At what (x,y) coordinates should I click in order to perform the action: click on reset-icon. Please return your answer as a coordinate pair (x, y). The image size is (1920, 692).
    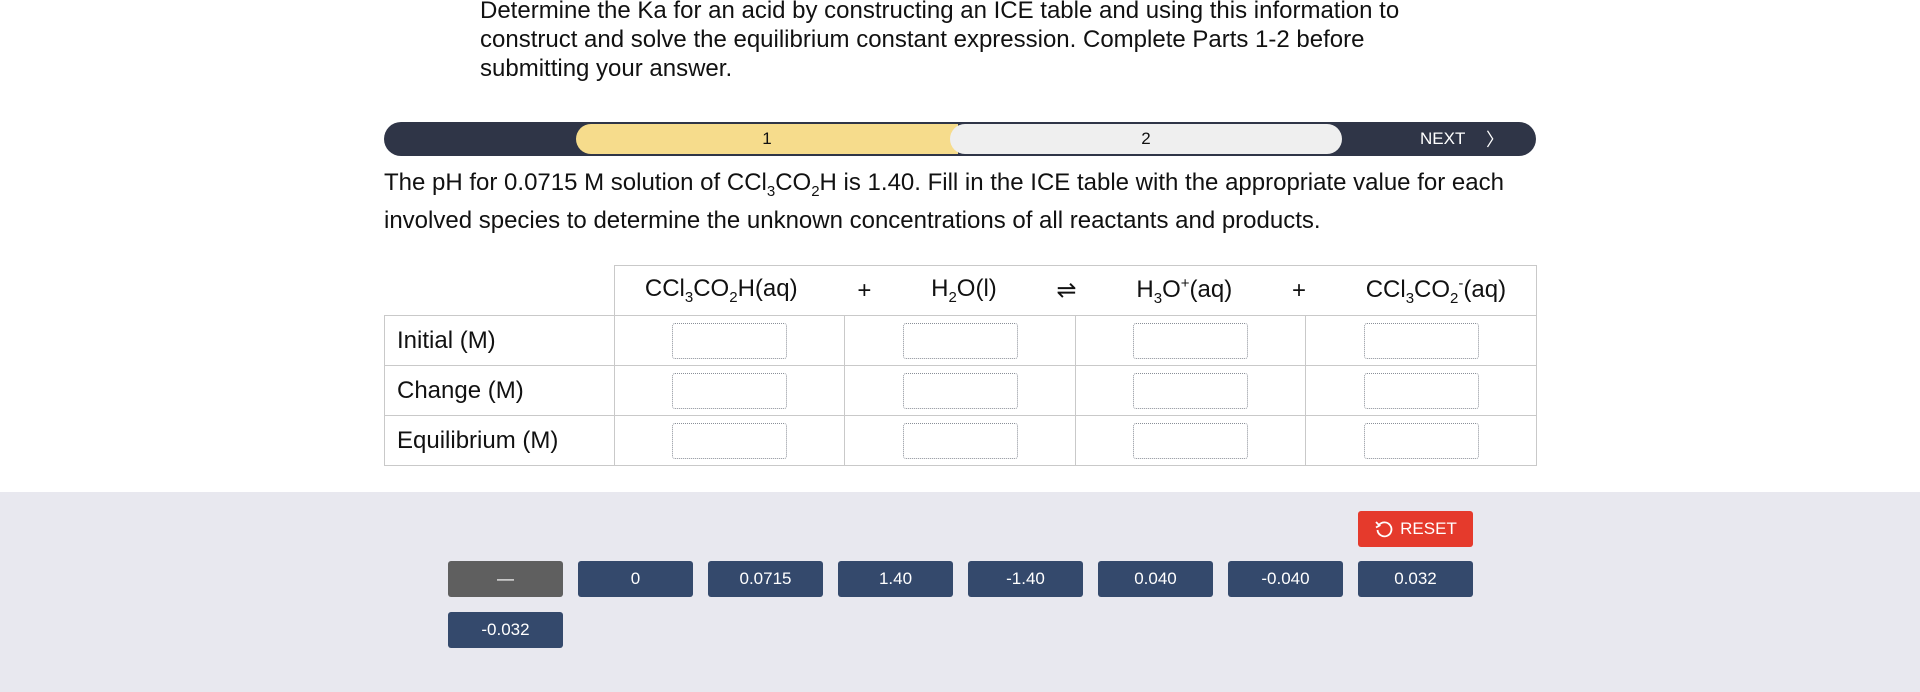
    Looking at the image, I should click on (1384, 529).